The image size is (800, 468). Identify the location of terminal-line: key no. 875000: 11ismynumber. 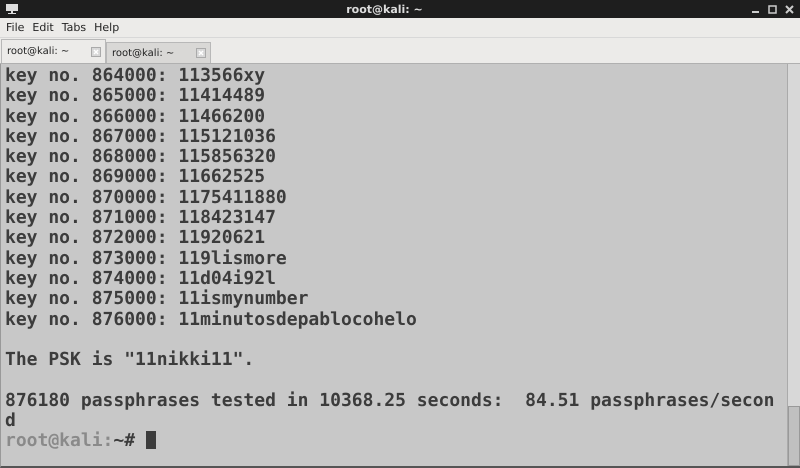
(157, 299).